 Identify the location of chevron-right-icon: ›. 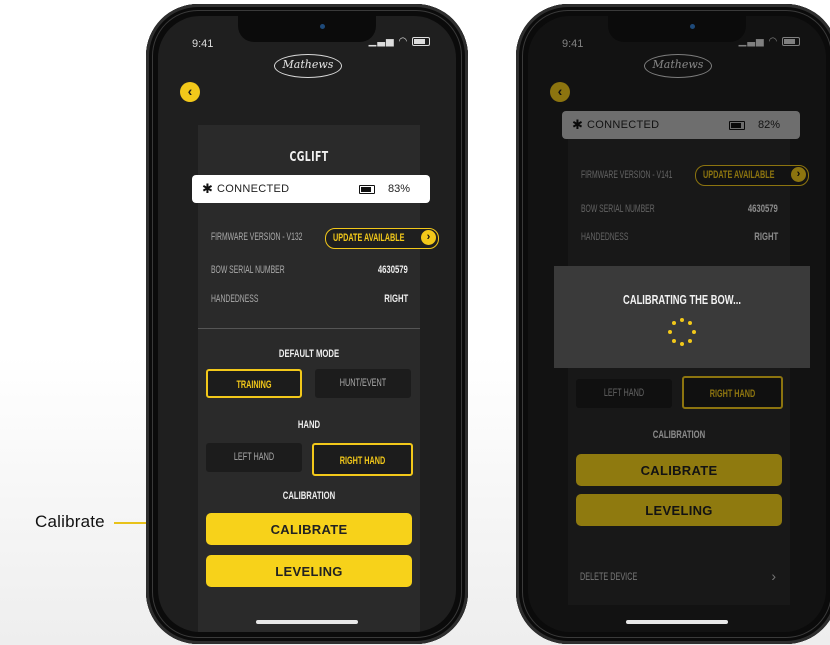
(428, 237).